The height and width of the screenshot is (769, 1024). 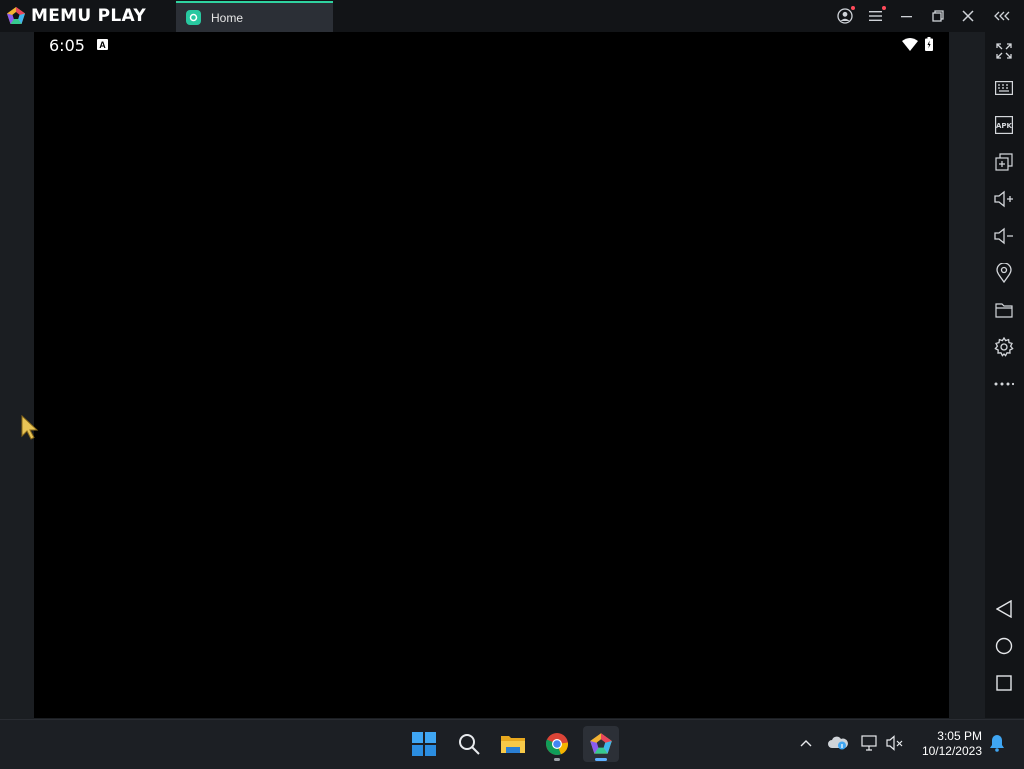 What do you see at coordinates (929, 44) in the screenshot?
I see `battery-icon` at bounding box center [929, 44].